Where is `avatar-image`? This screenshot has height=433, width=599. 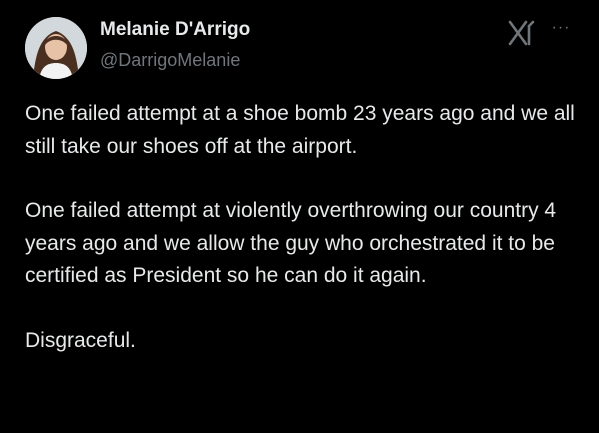
avatar-image is located at coordinates (56, 48).